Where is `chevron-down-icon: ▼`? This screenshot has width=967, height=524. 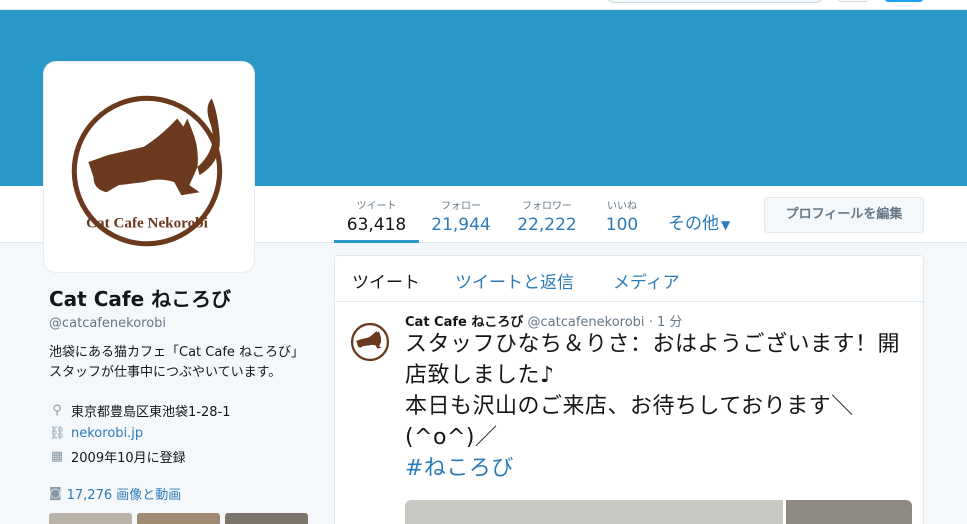
chevron-down-icon: ▼ is located at coordinates (726, 225).